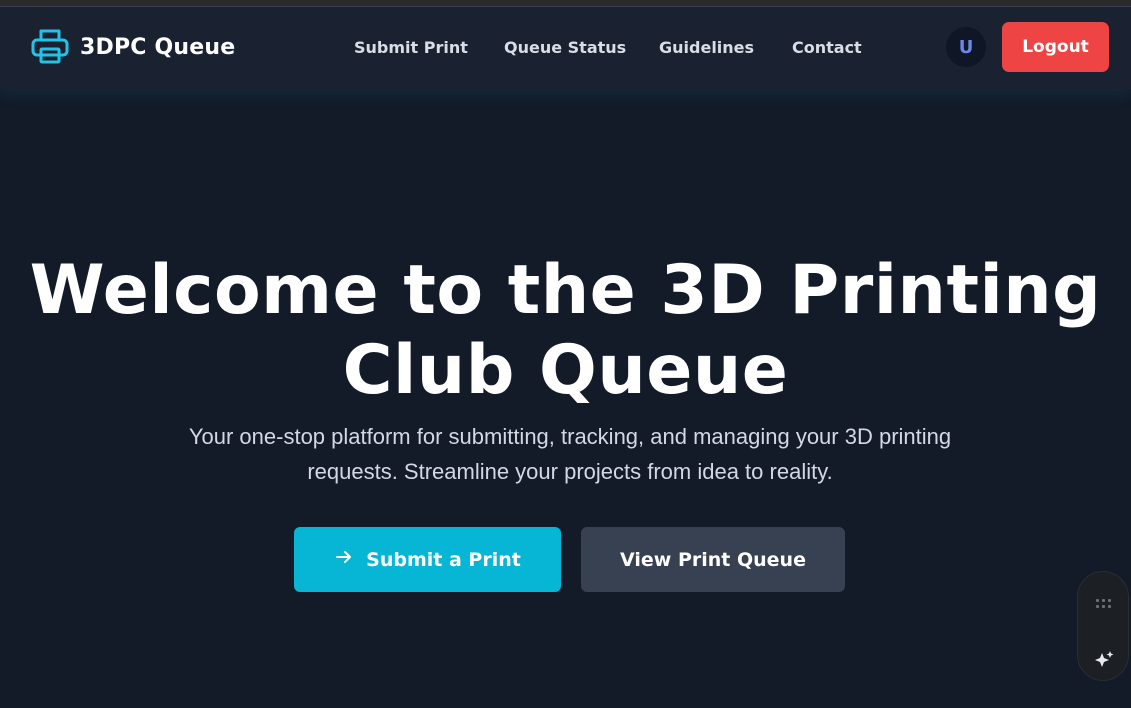  What do you see at coordinates (827, 47) in the screenshot?
I see `nav-link-contact: Contact` at bounding box center [827, 47].